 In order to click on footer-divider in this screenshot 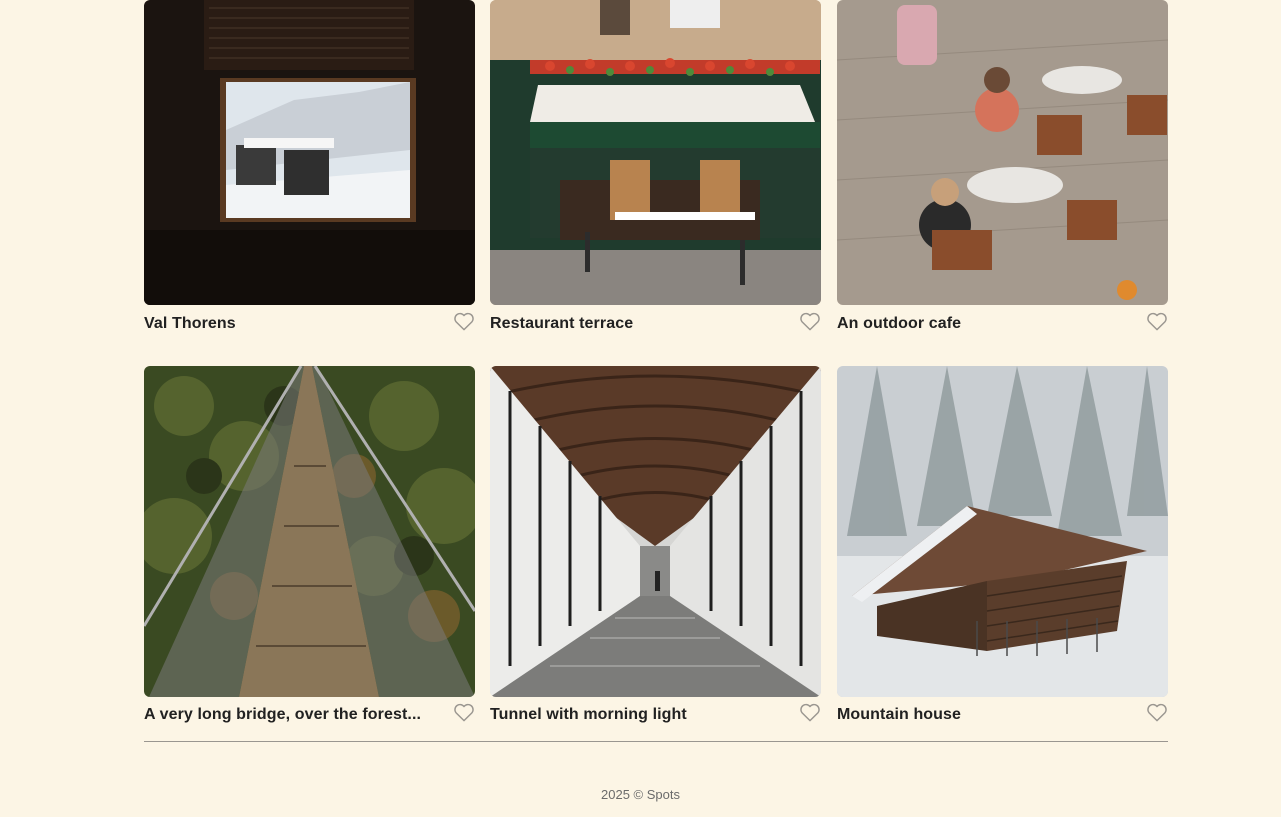, I will do `click(656, 741)`.